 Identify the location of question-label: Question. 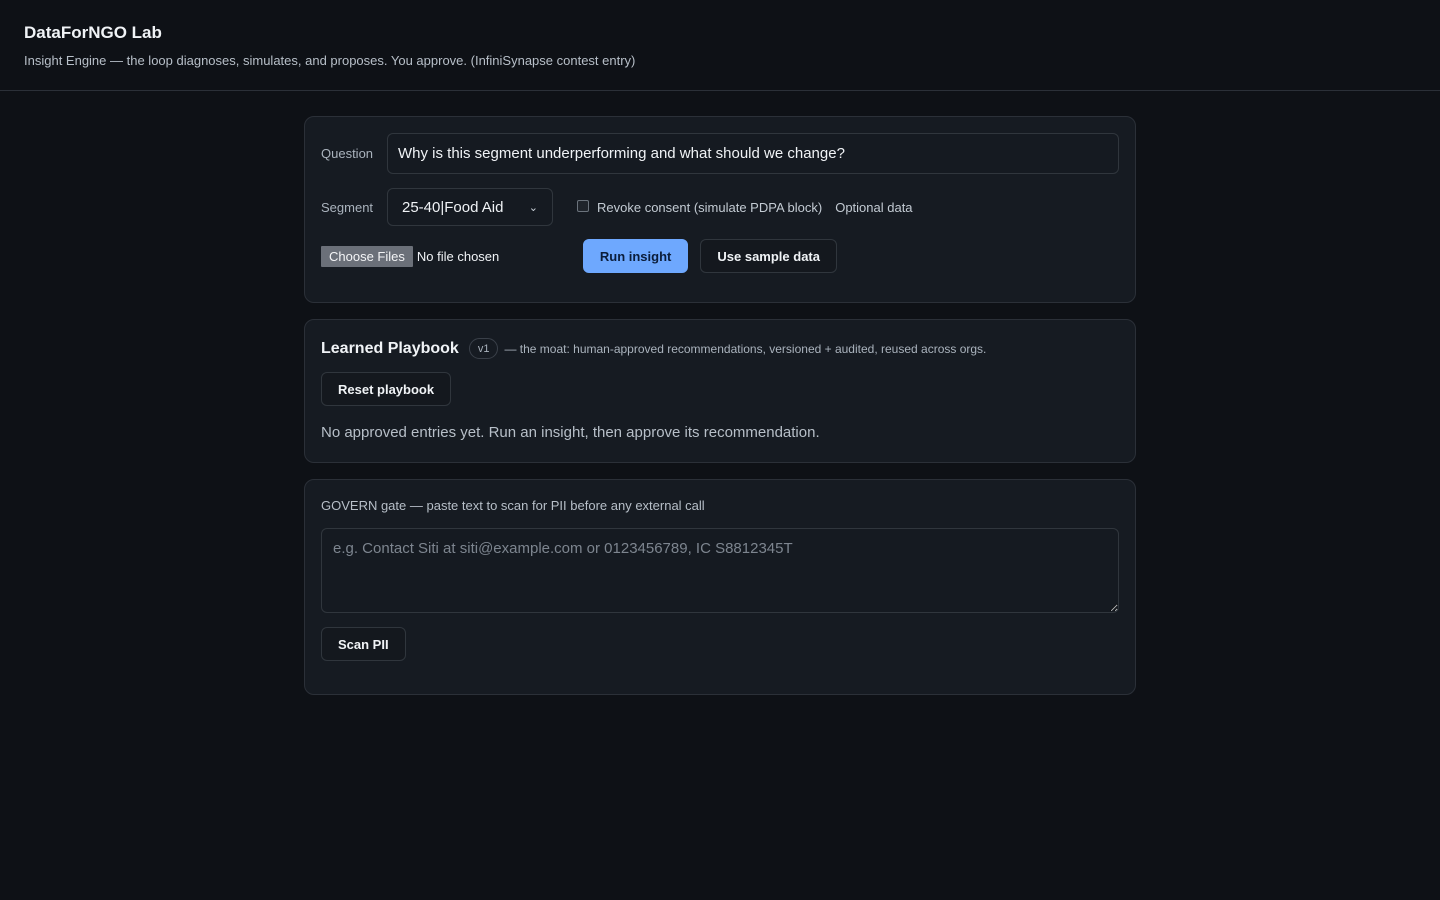
(347, 153).